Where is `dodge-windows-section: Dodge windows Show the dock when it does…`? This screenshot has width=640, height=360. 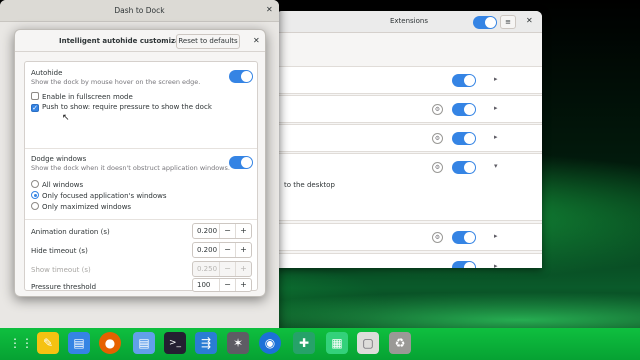
dodge-windows-section: Dodge windows Show the dock when it does… is located at coordinates (141, 185).